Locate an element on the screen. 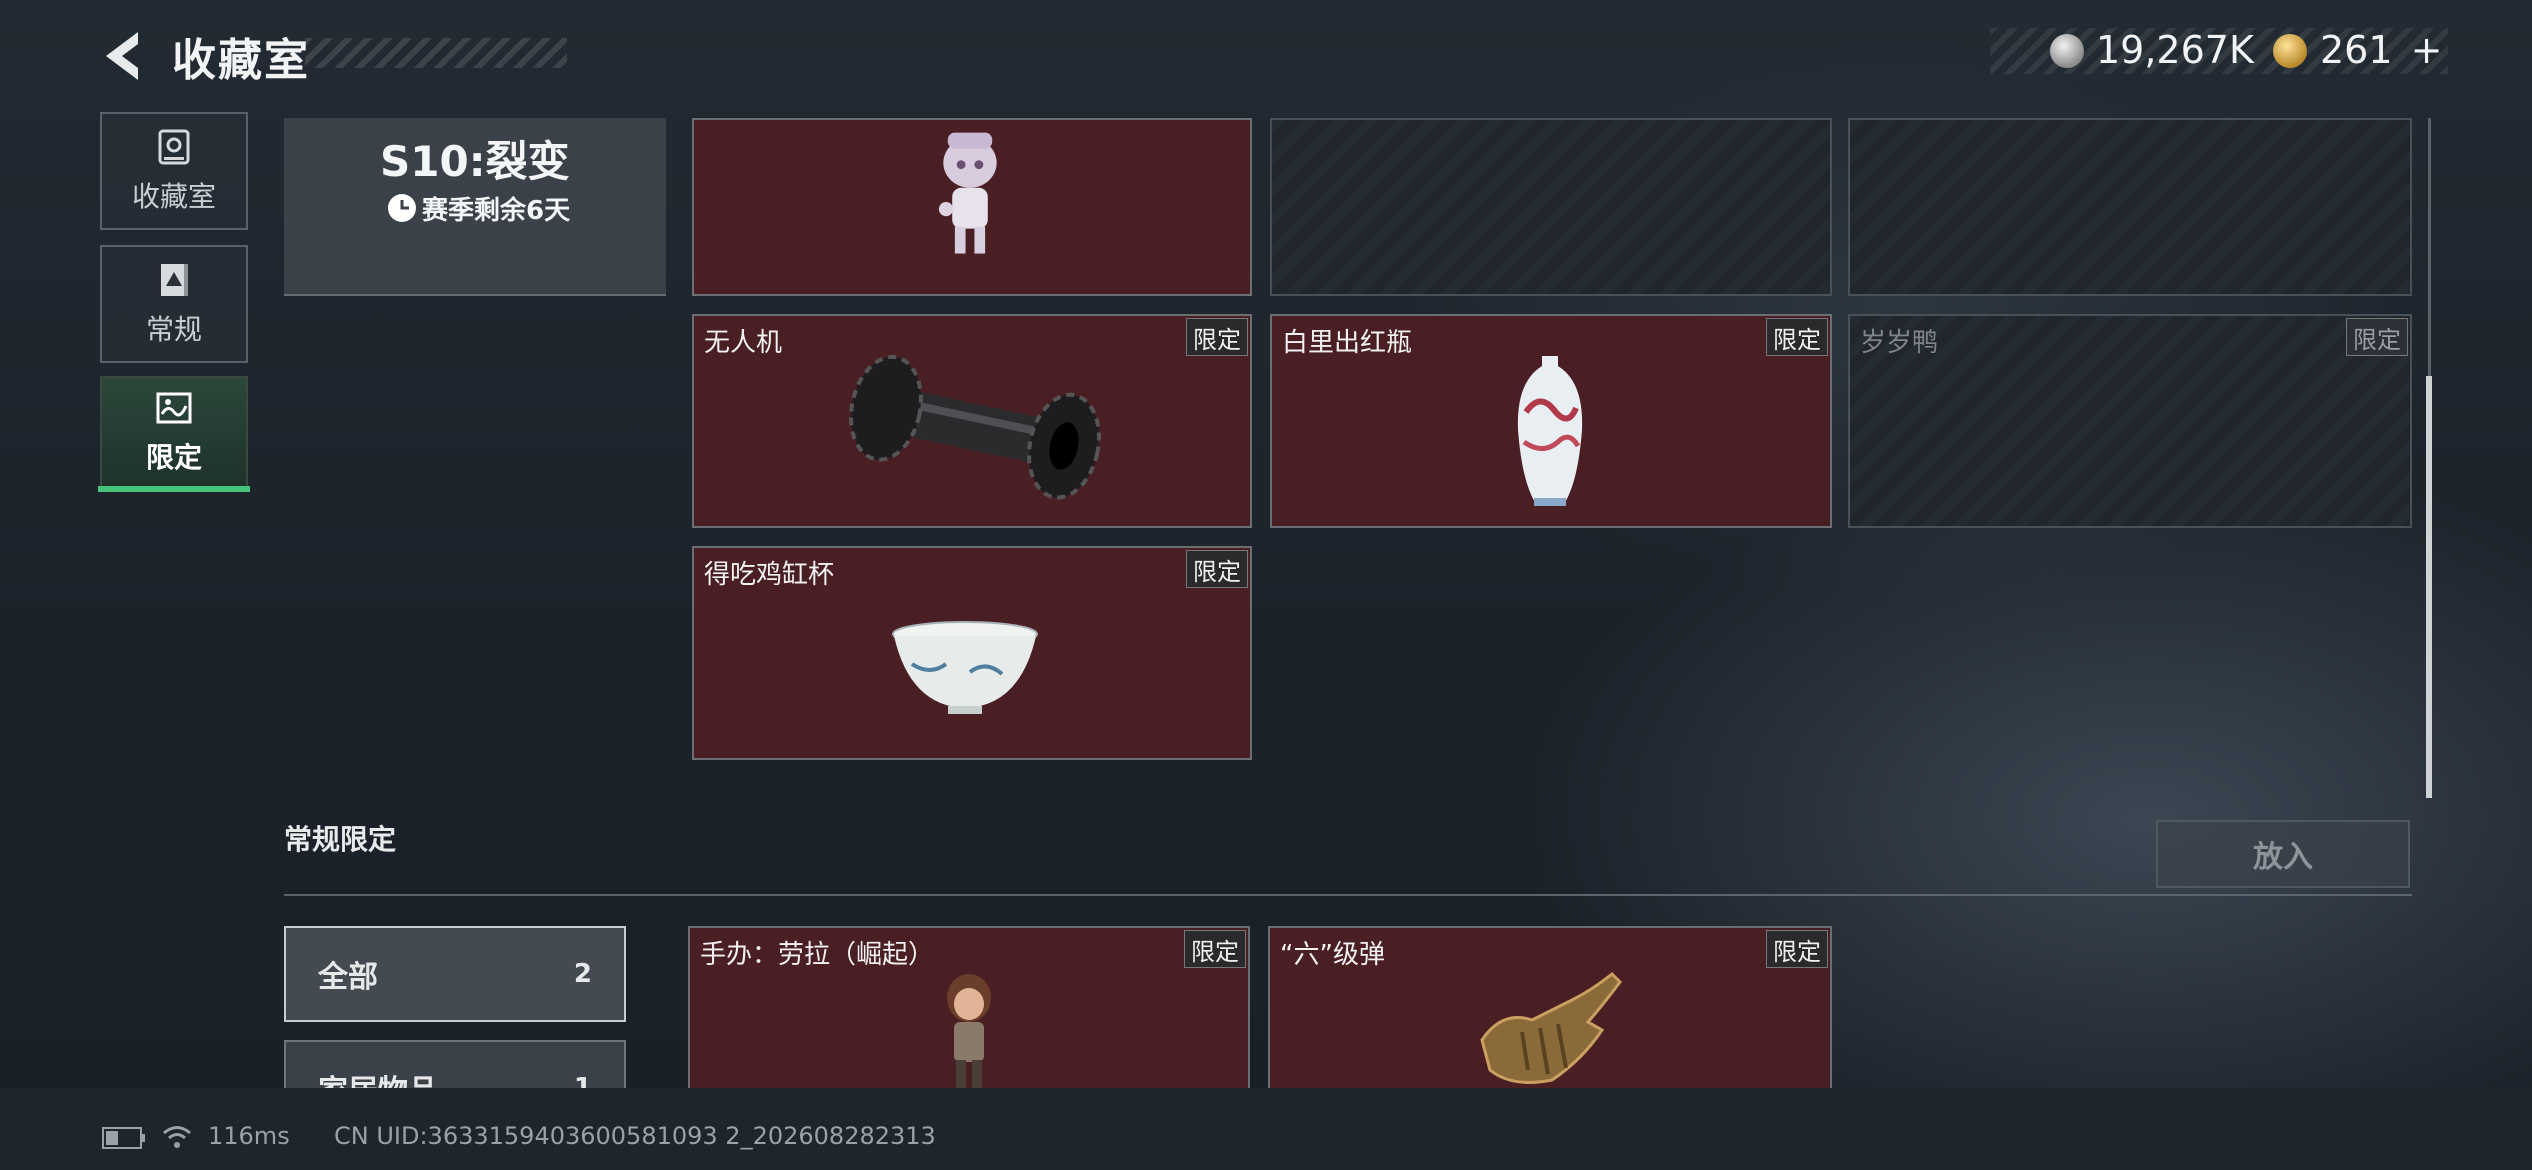  collection-card: 白里出红瓶 限定 is located at coordinates (1551, 421).